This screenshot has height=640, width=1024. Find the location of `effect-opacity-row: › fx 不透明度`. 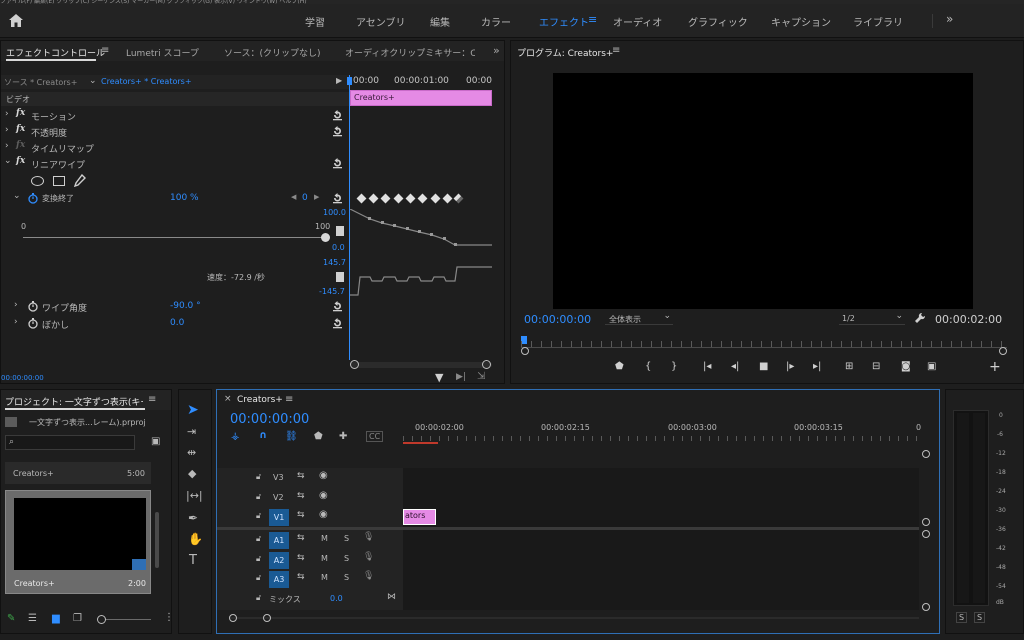

effect-opacity-row: › fx 不透明度 is located at coordinates (175, 132).